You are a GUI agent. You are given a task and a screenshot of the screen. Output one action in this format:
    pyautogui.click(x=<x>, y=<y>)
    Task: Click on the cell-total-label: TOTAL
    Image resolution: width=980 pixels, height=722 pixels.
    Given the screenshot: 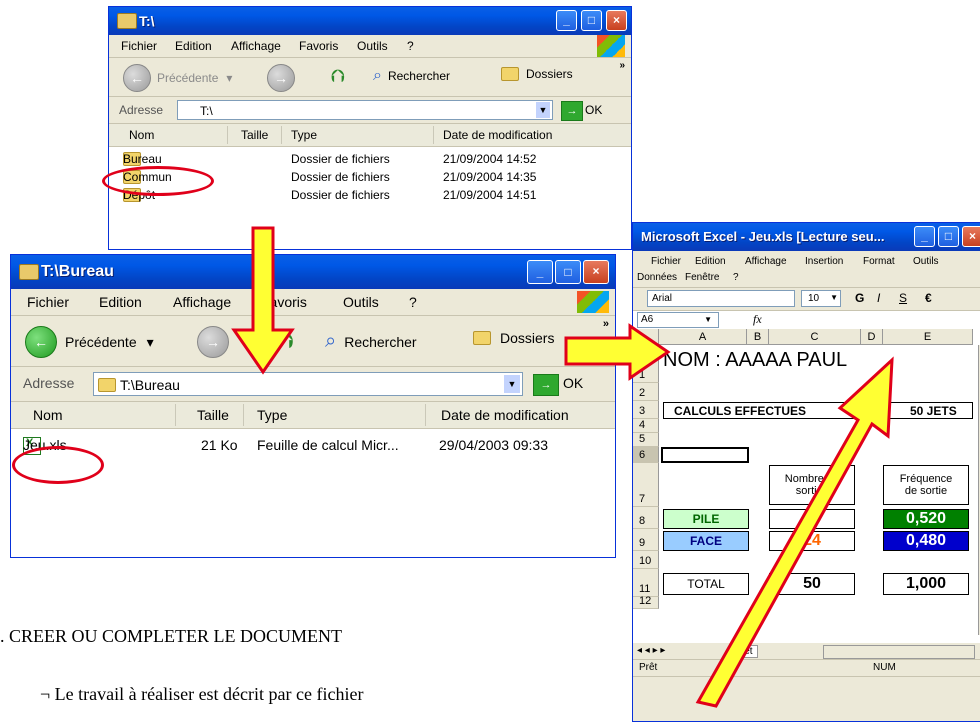 What is the action you would take?
    pyautogui.click(x=706, y=584)
    